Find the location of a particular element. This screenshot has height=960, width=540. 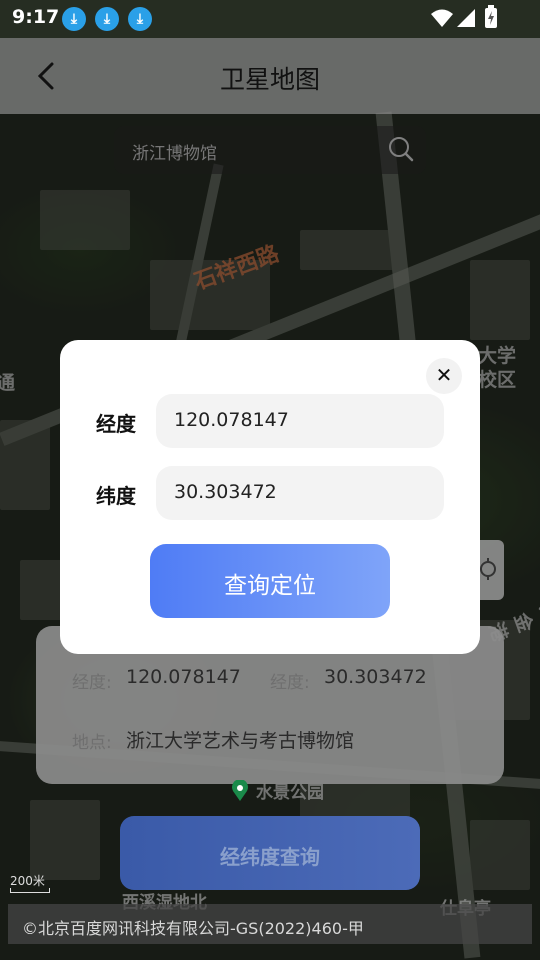

park-pin-icon is located at coordinates (240, 790).